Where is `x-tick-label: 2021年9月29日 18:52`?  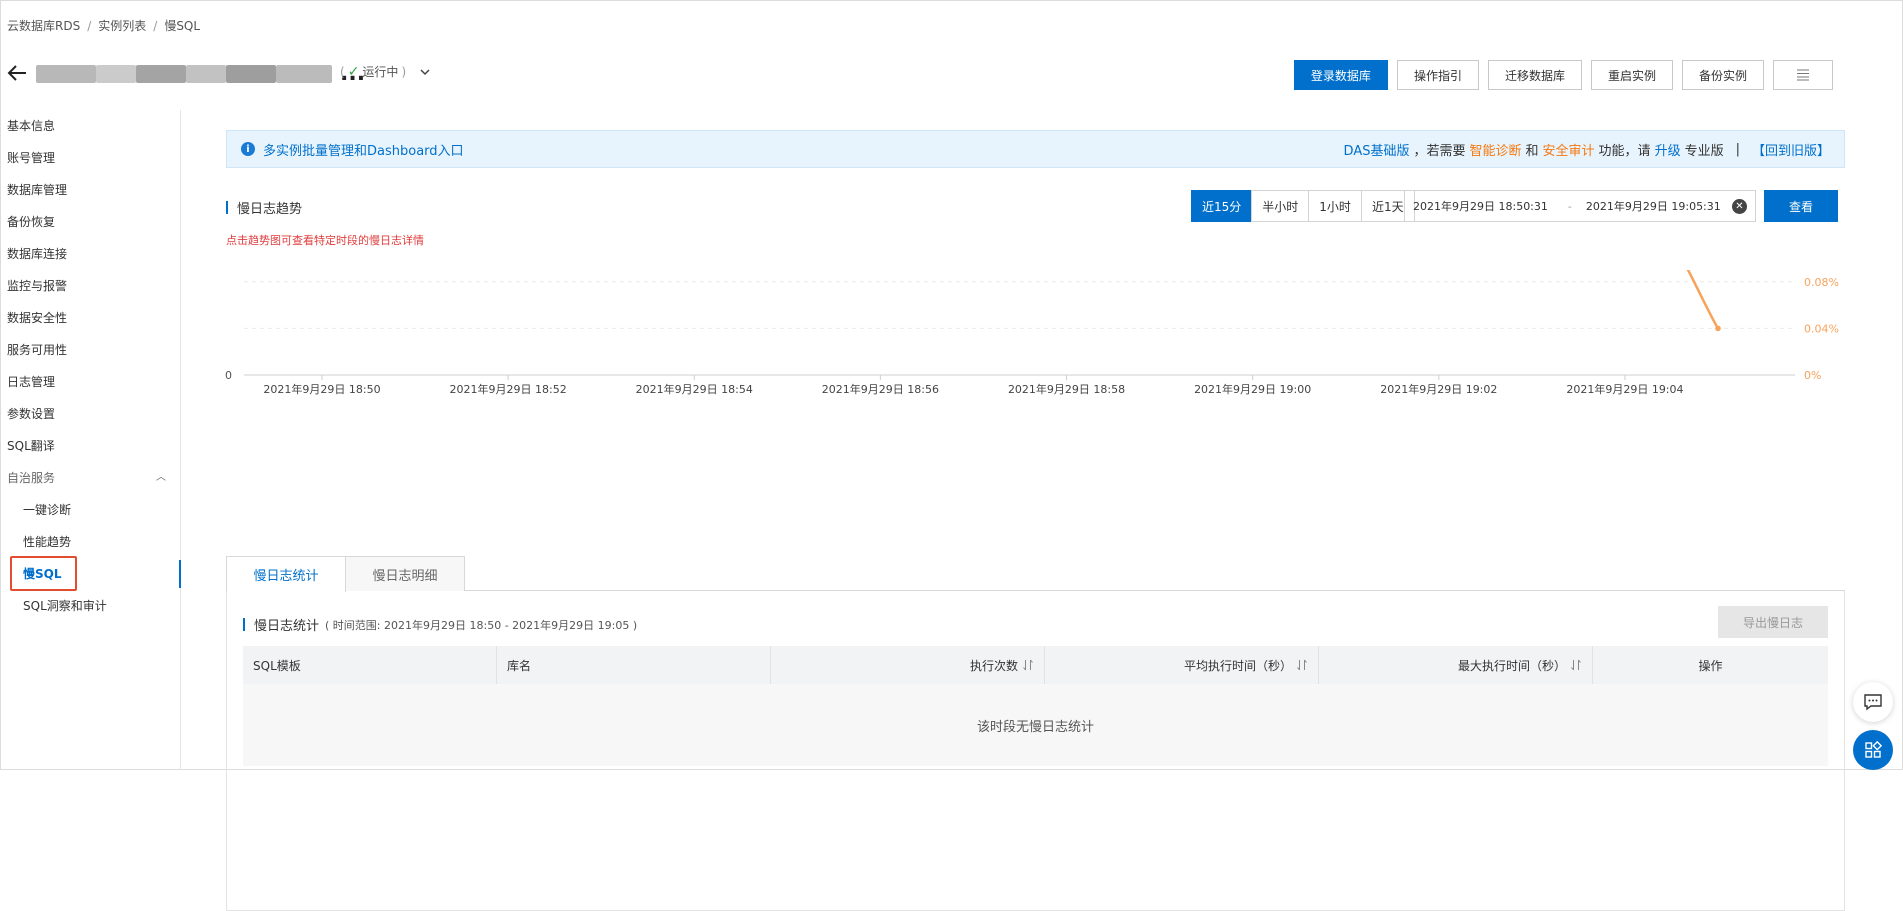
x-tick-label: 2021年9月29日 18:52 is located at coordinates (508, 389).